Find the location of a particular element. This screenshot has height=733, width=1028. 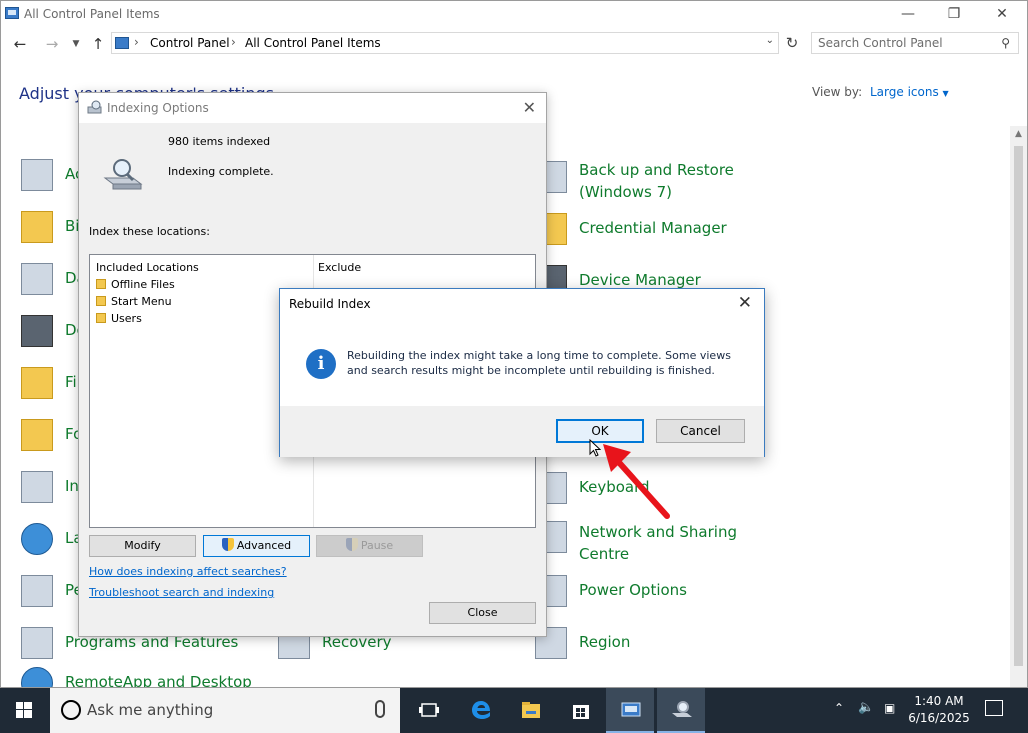

folder-options-icon is located at coordinates (37, 383).